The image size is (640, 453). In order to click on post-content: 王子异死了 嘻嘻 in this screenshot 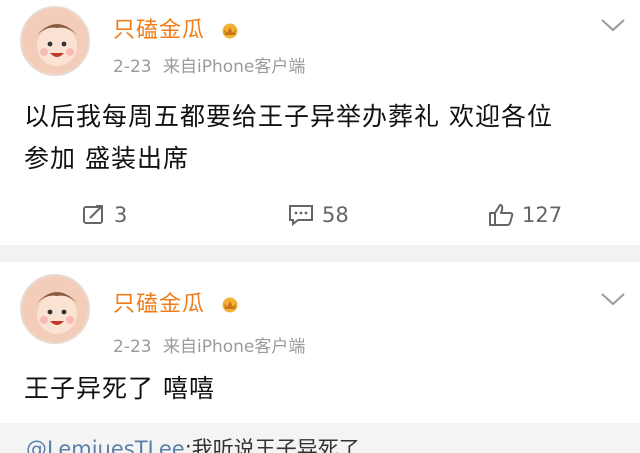, I will do `click(119, 389)`.